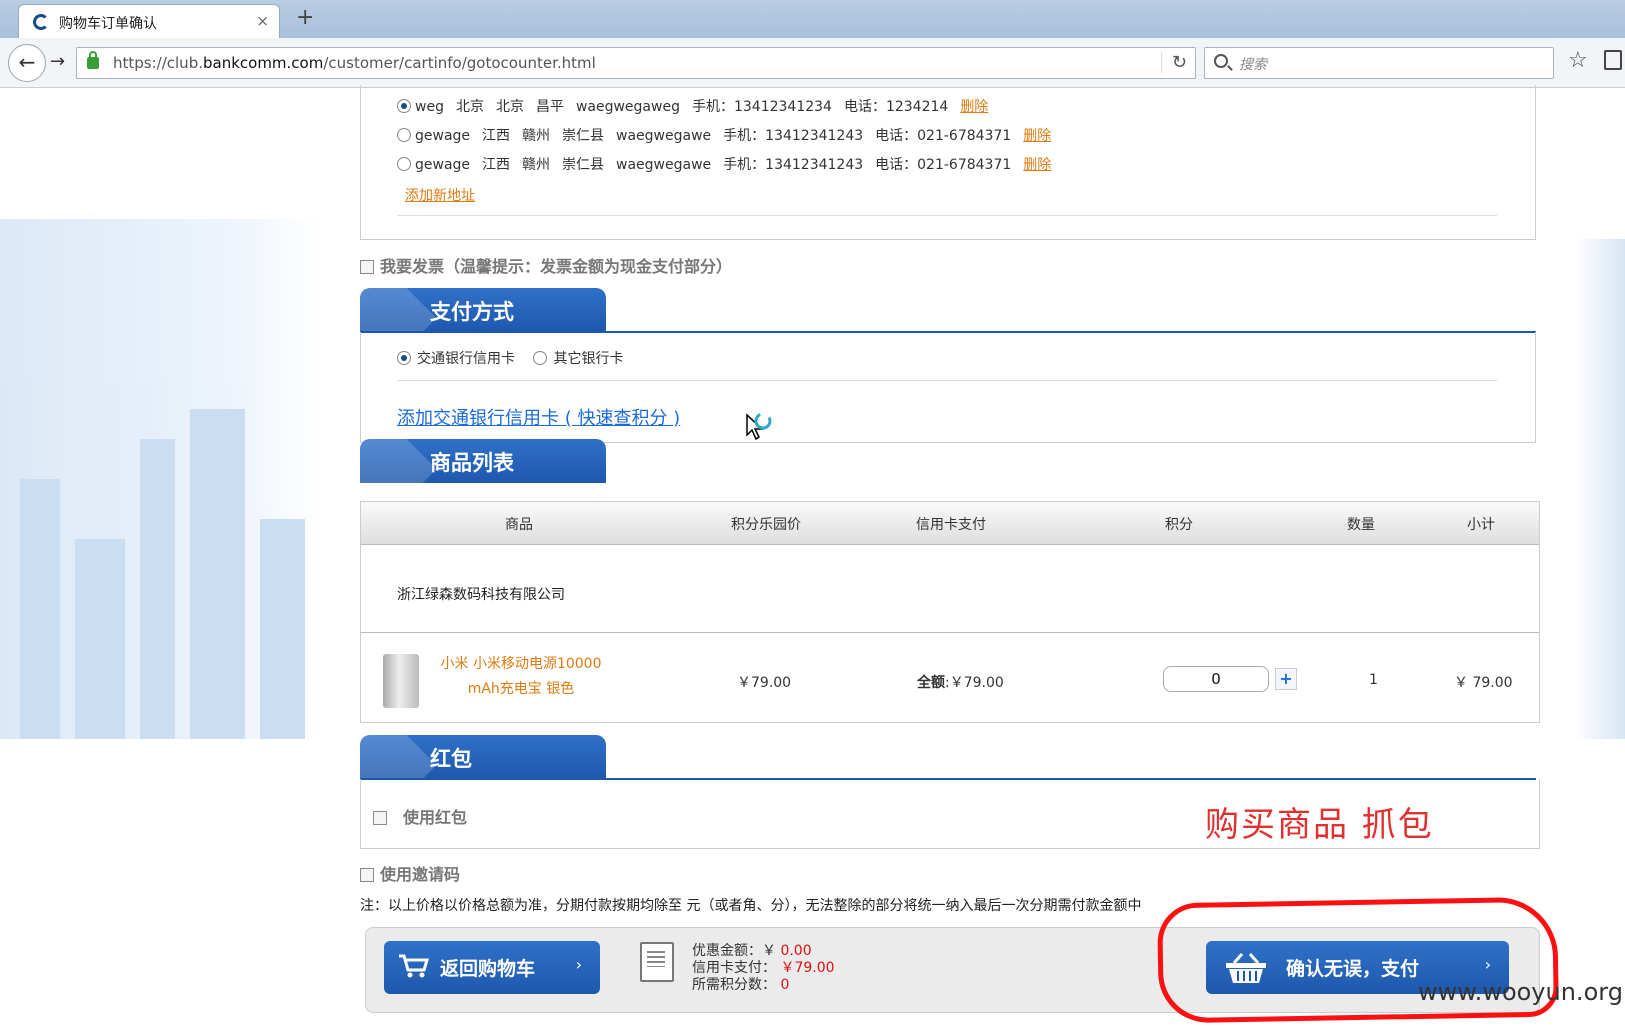  I want to click on payment-option-label: 其它银行卡, so click(588, 359).